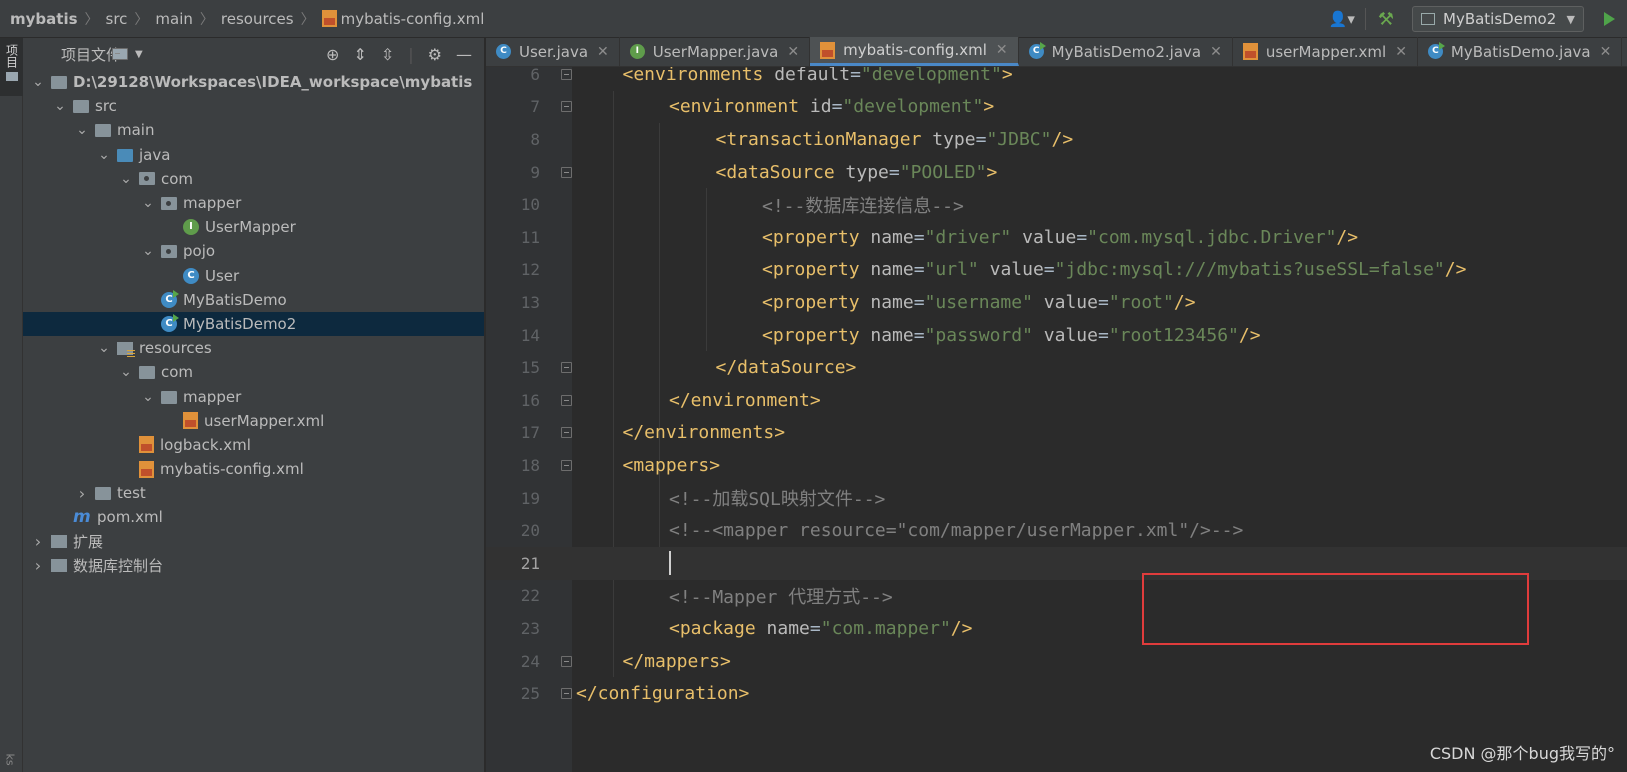 The image size is (1627, 772). I want to click on build-hammer-icon: ⚒, so click(1386, 19).